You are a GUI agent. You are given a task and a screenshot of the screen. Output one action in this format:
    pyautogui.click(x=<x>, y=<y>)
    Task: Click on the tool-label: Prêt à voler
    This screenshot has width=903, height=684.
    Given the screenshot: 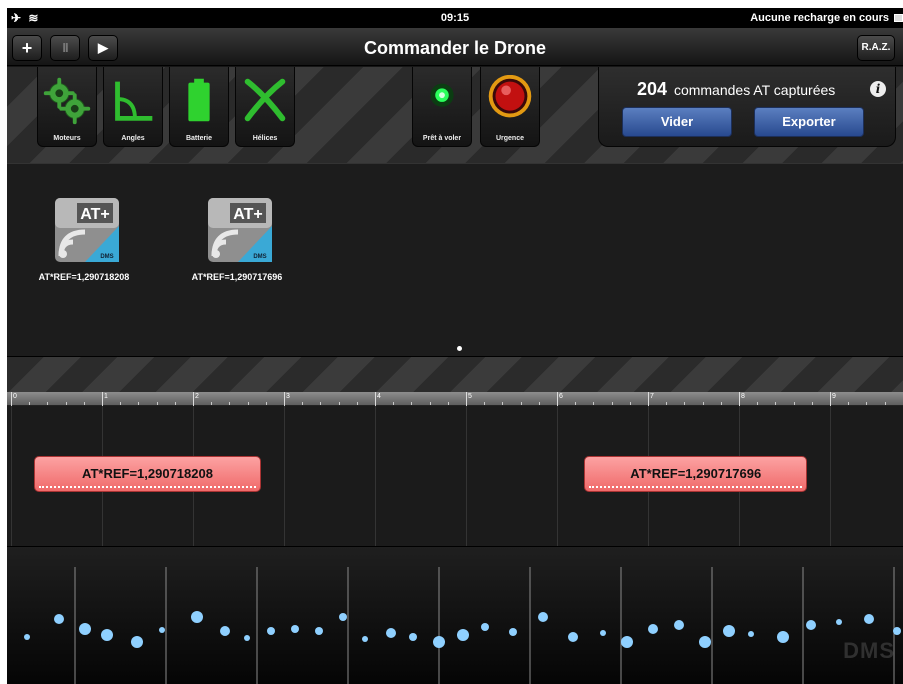 What is the action you would take?
    pyautogui.click(x=442, y=138)
    